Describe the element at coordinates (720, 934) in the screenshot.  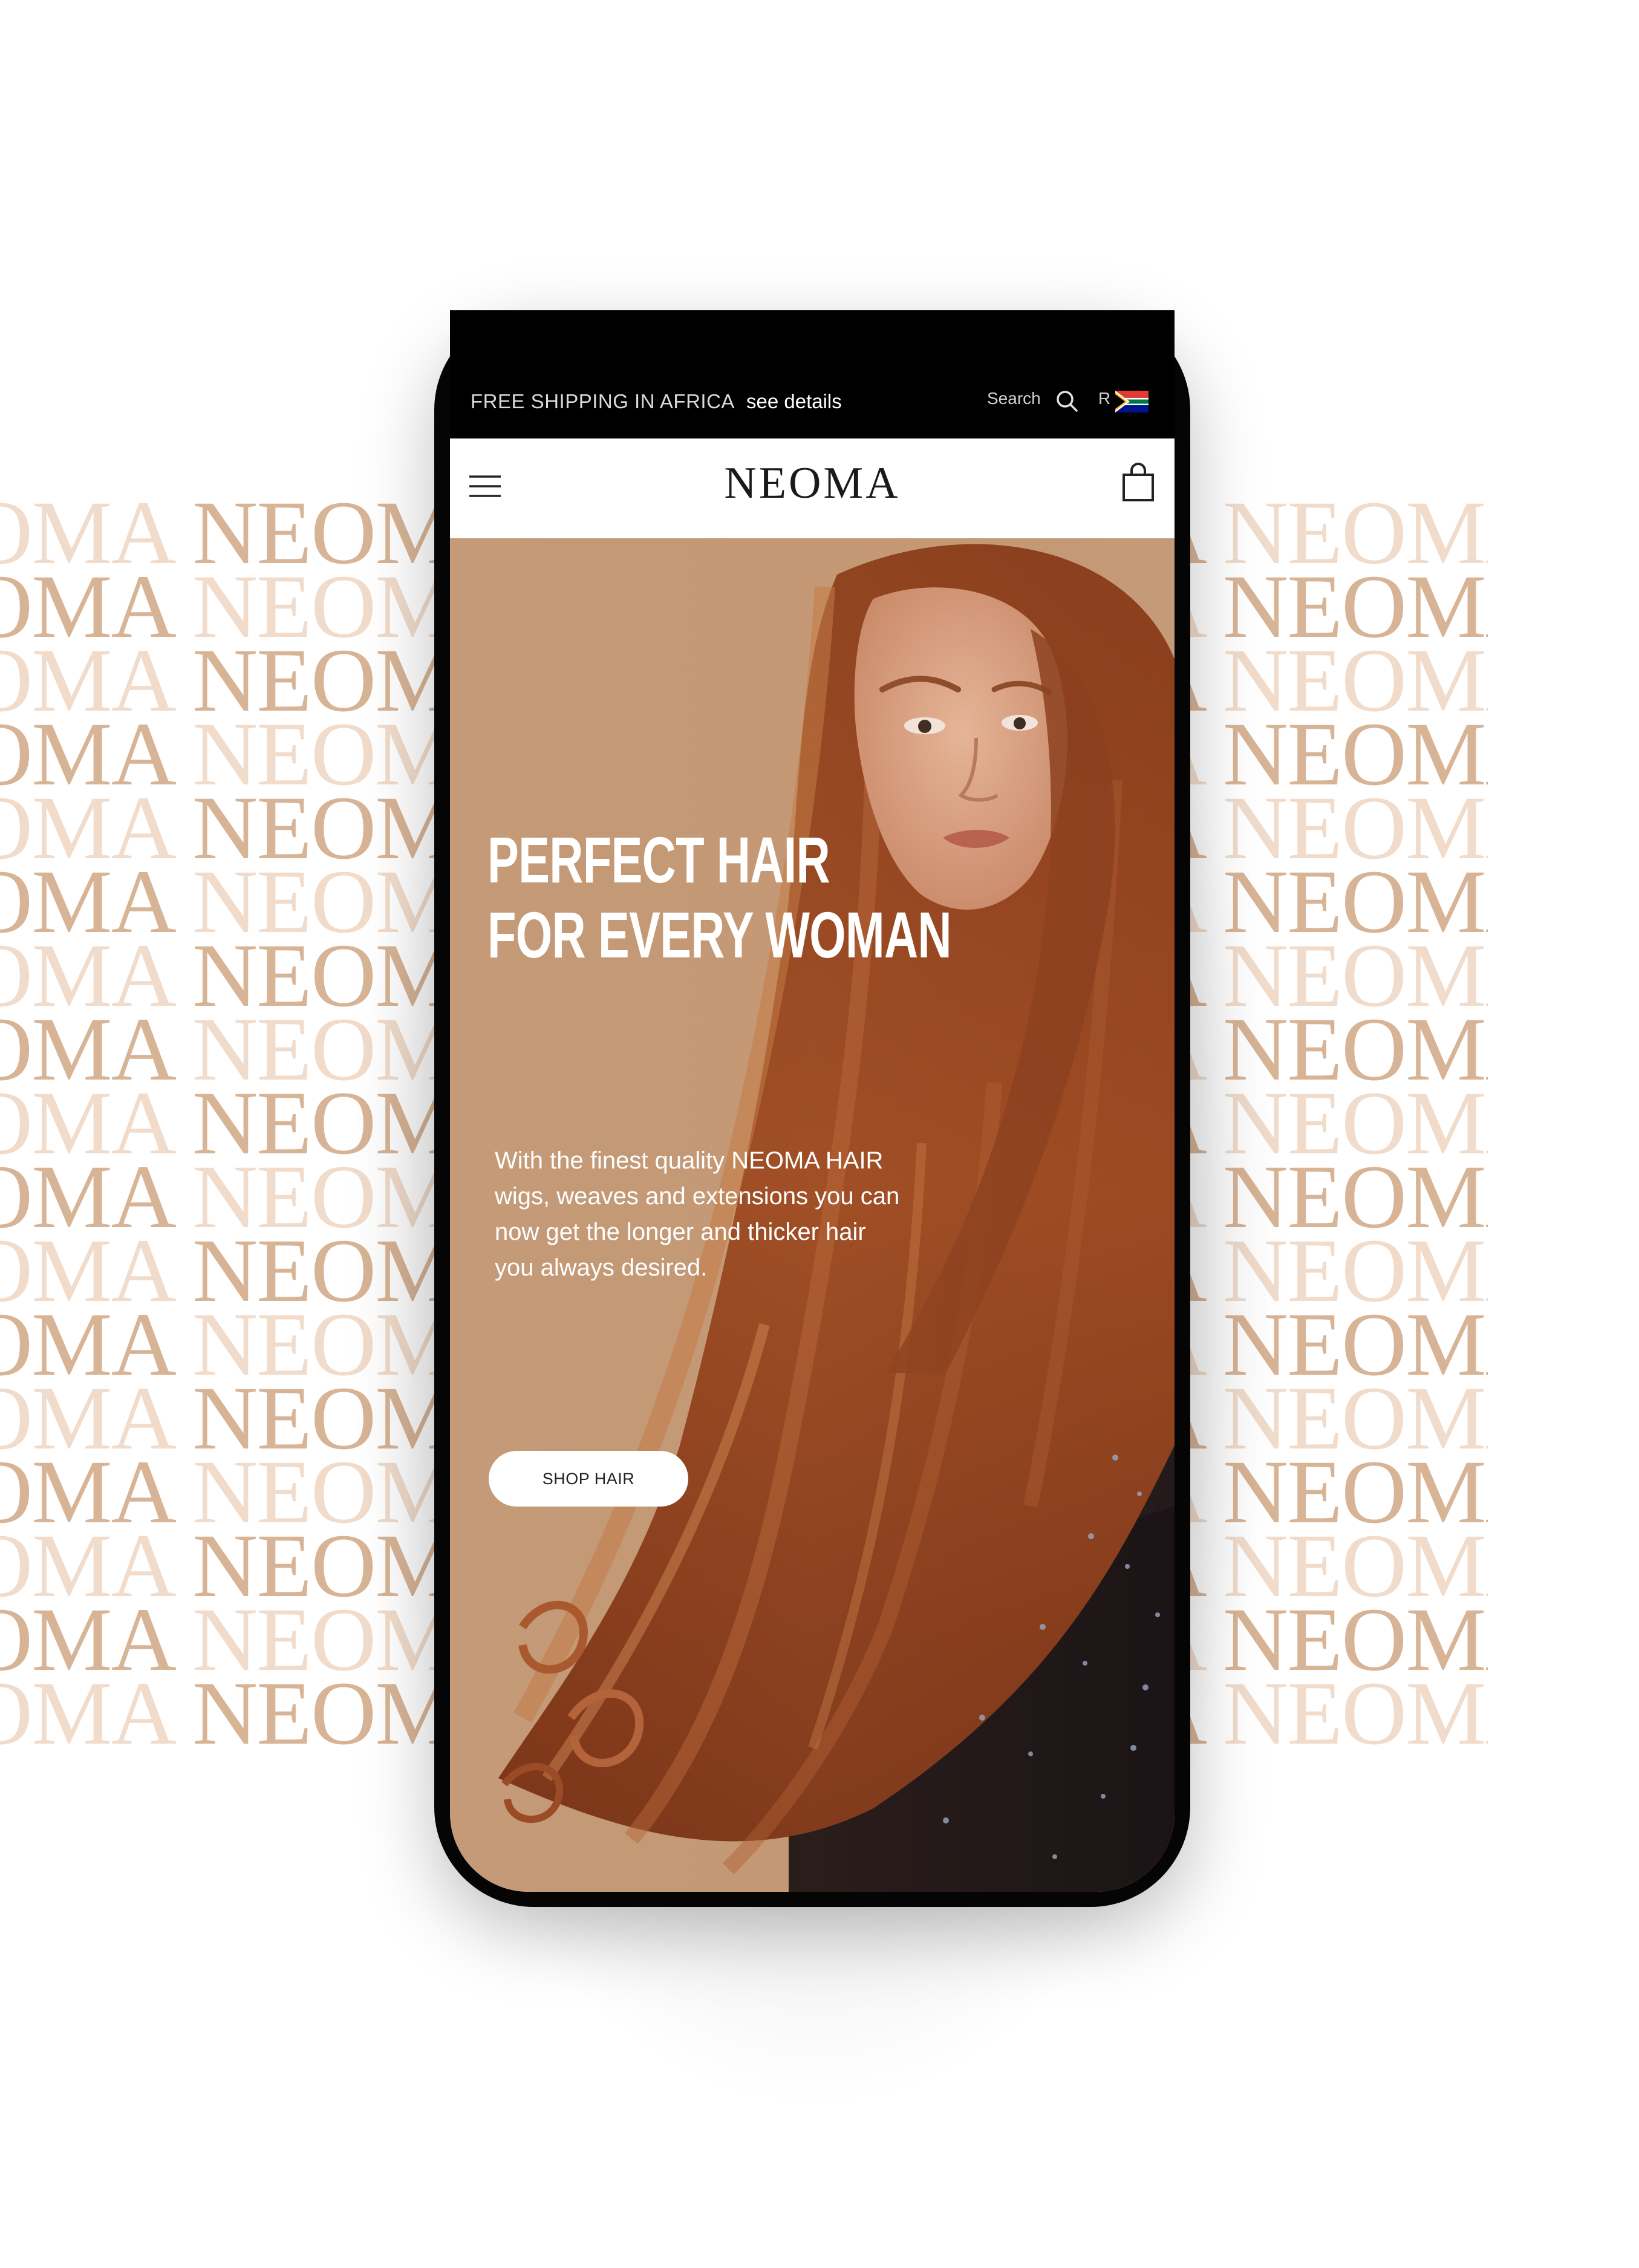
I see `hero-title-line2: FOR EVERY WOMAN` at that location.